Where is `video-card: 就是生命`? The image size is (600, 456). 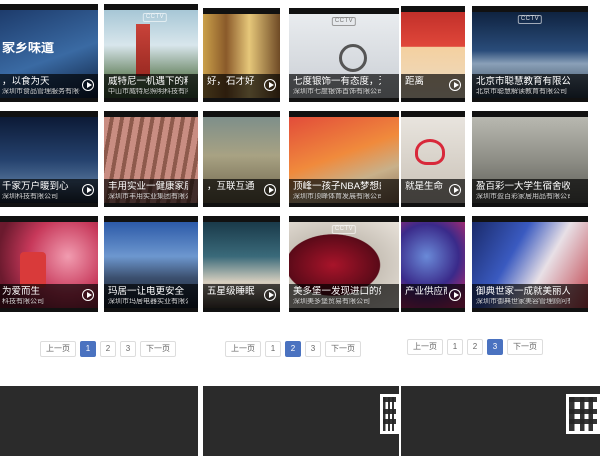
video-card: 就是生命 is located at coordinates (433, 159).